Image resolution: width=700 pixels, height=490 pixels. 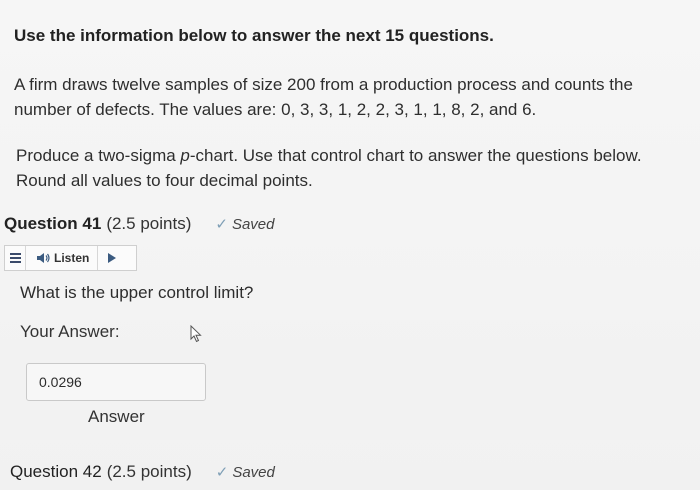 What do you see at coordinates (116, 416) in the screenshot?
I see `answer-field-label: Answer` at bounding box center [116, 416].